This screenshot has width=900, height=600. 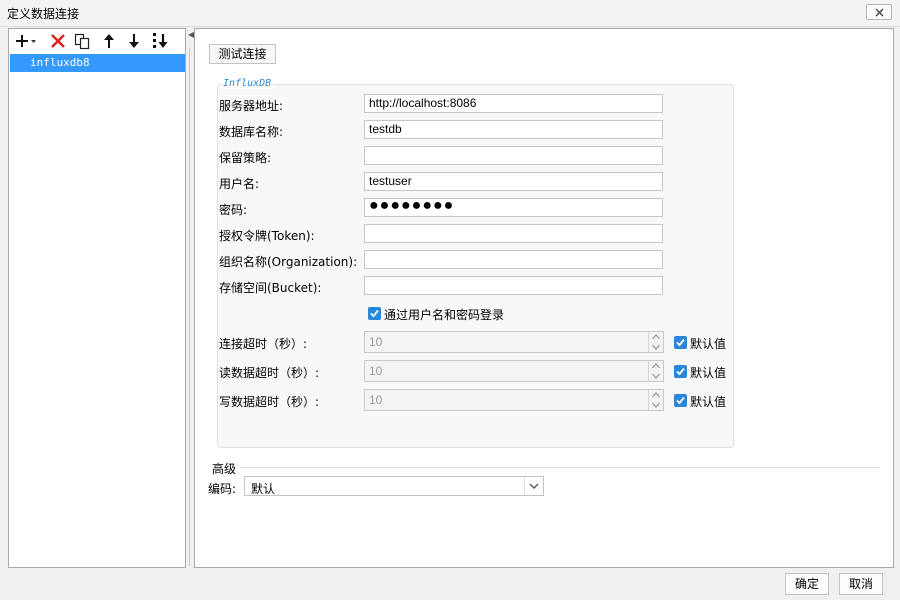 I want to click on copy-connection-button, so click(x=83, y=41).